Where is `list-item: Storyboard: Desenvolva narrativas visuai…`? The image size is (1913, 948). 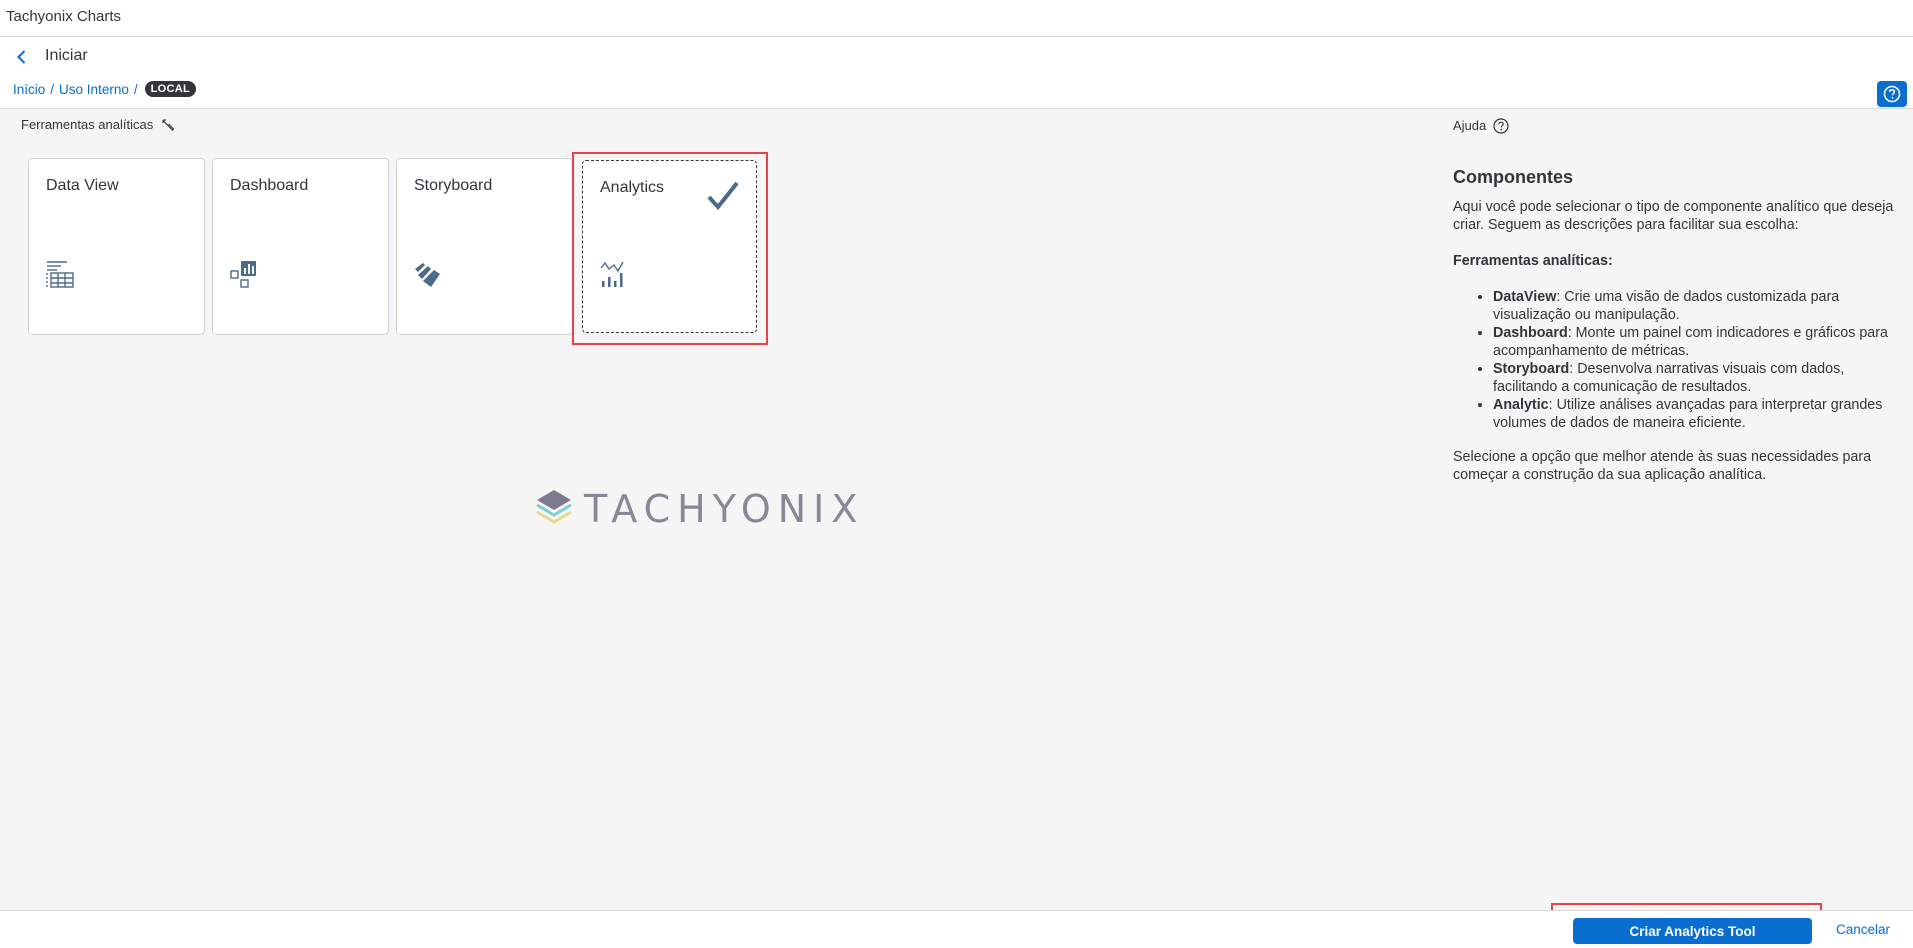
list-item: Storyboard: Desenvolva narrativas visuai… is located at coordinates (1695, 378).